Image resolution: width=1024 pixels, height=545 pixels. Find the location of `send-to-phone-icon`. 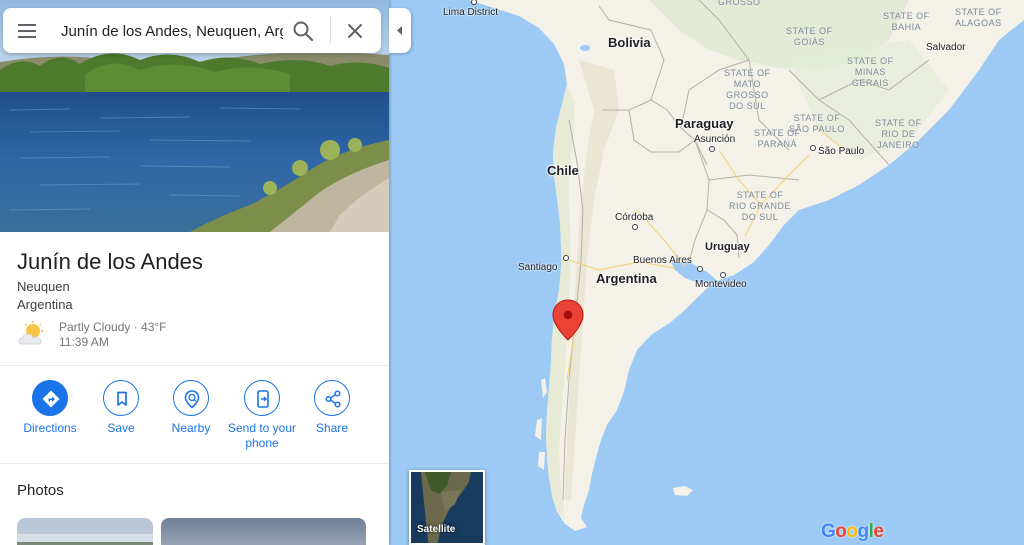

send-to-phone-icon is located at coordinates (263, 399).